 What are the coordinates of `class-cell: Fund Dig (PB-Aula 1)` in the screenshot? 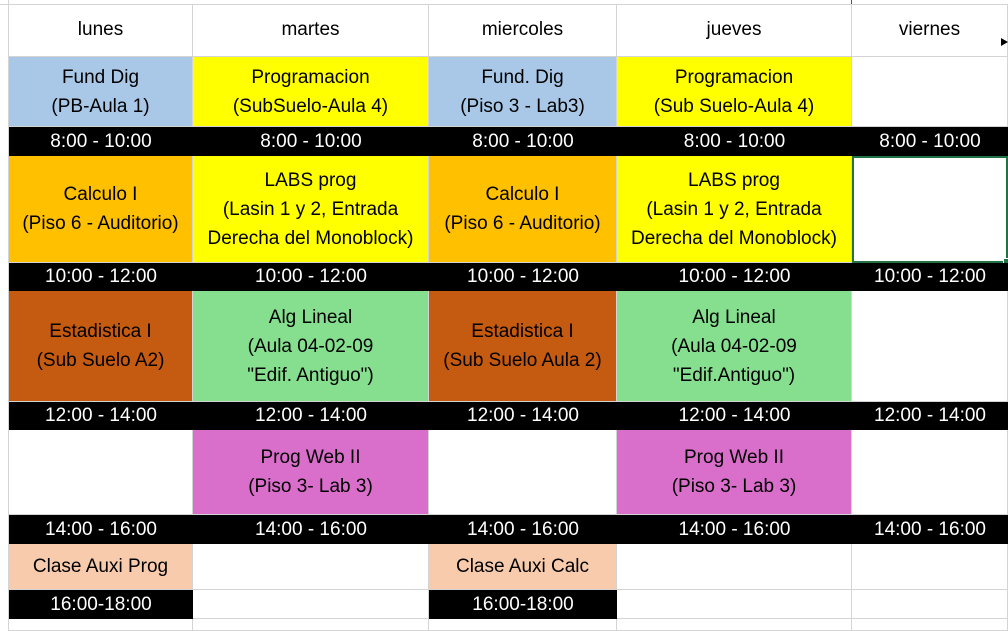 It's located at (101, 92).